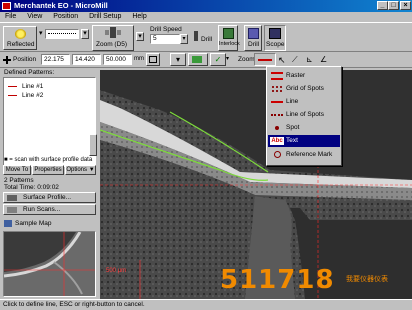  I want to click on zoom-control-icon, so click(113, 32).